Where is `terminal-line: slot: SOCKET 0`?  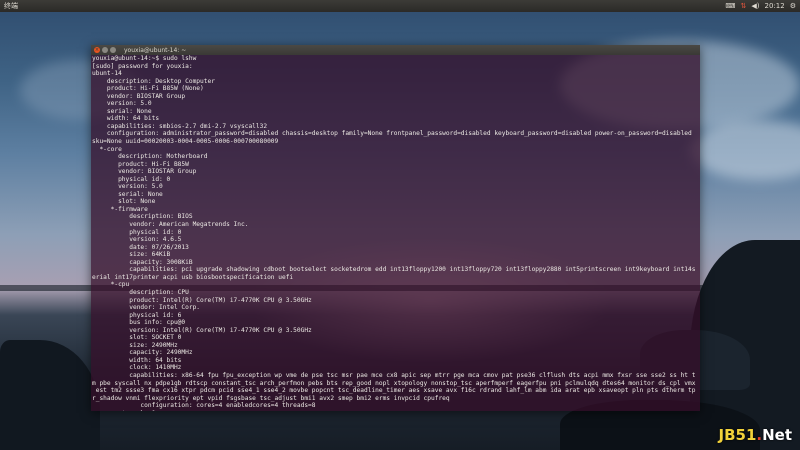
terminal-line: slot: SOCKET 0 is located at coordinates (137, 338).